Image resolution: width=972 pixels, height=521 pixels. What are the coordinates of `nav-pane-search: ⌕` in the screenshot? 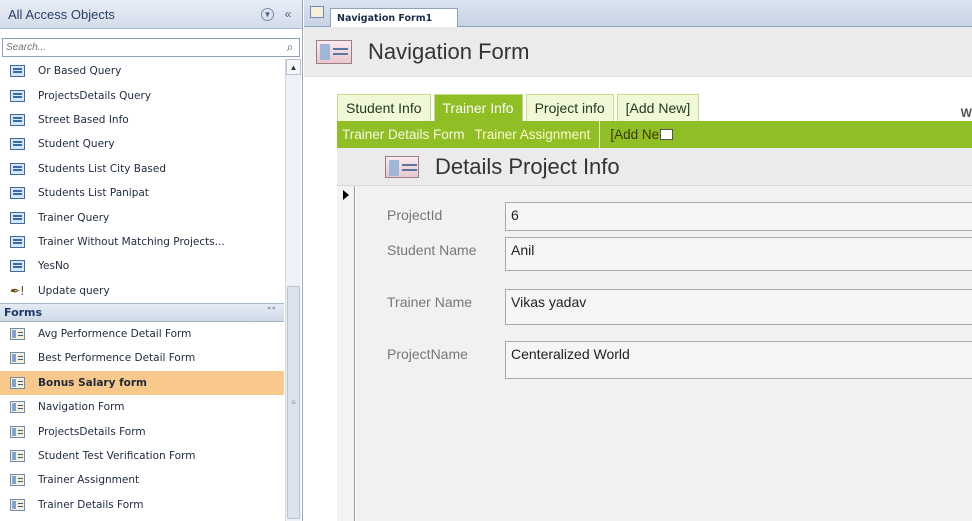 It's located at (151, 47).